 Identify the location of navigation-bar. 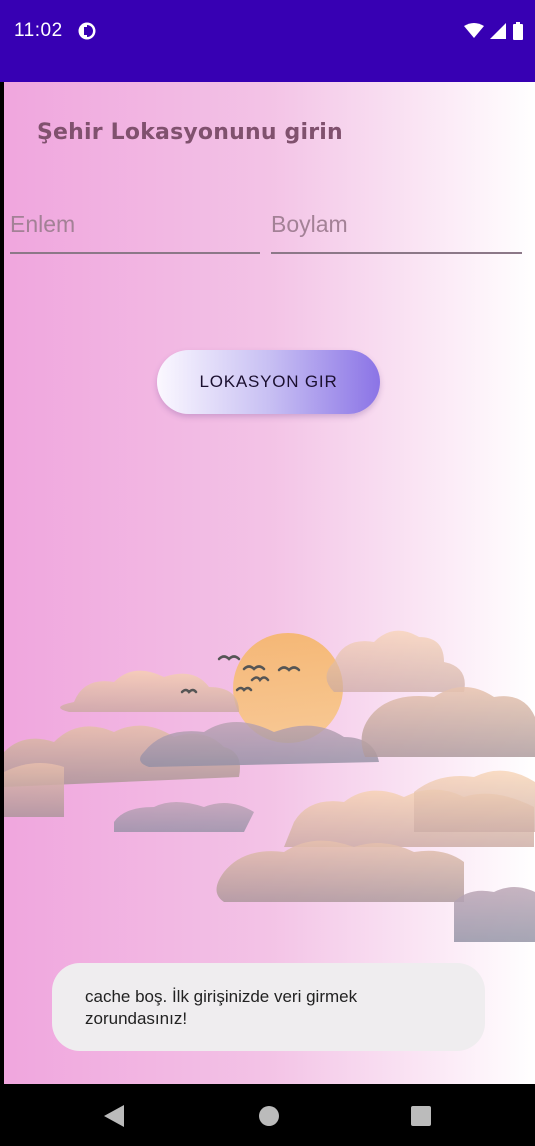
(267, 1115).